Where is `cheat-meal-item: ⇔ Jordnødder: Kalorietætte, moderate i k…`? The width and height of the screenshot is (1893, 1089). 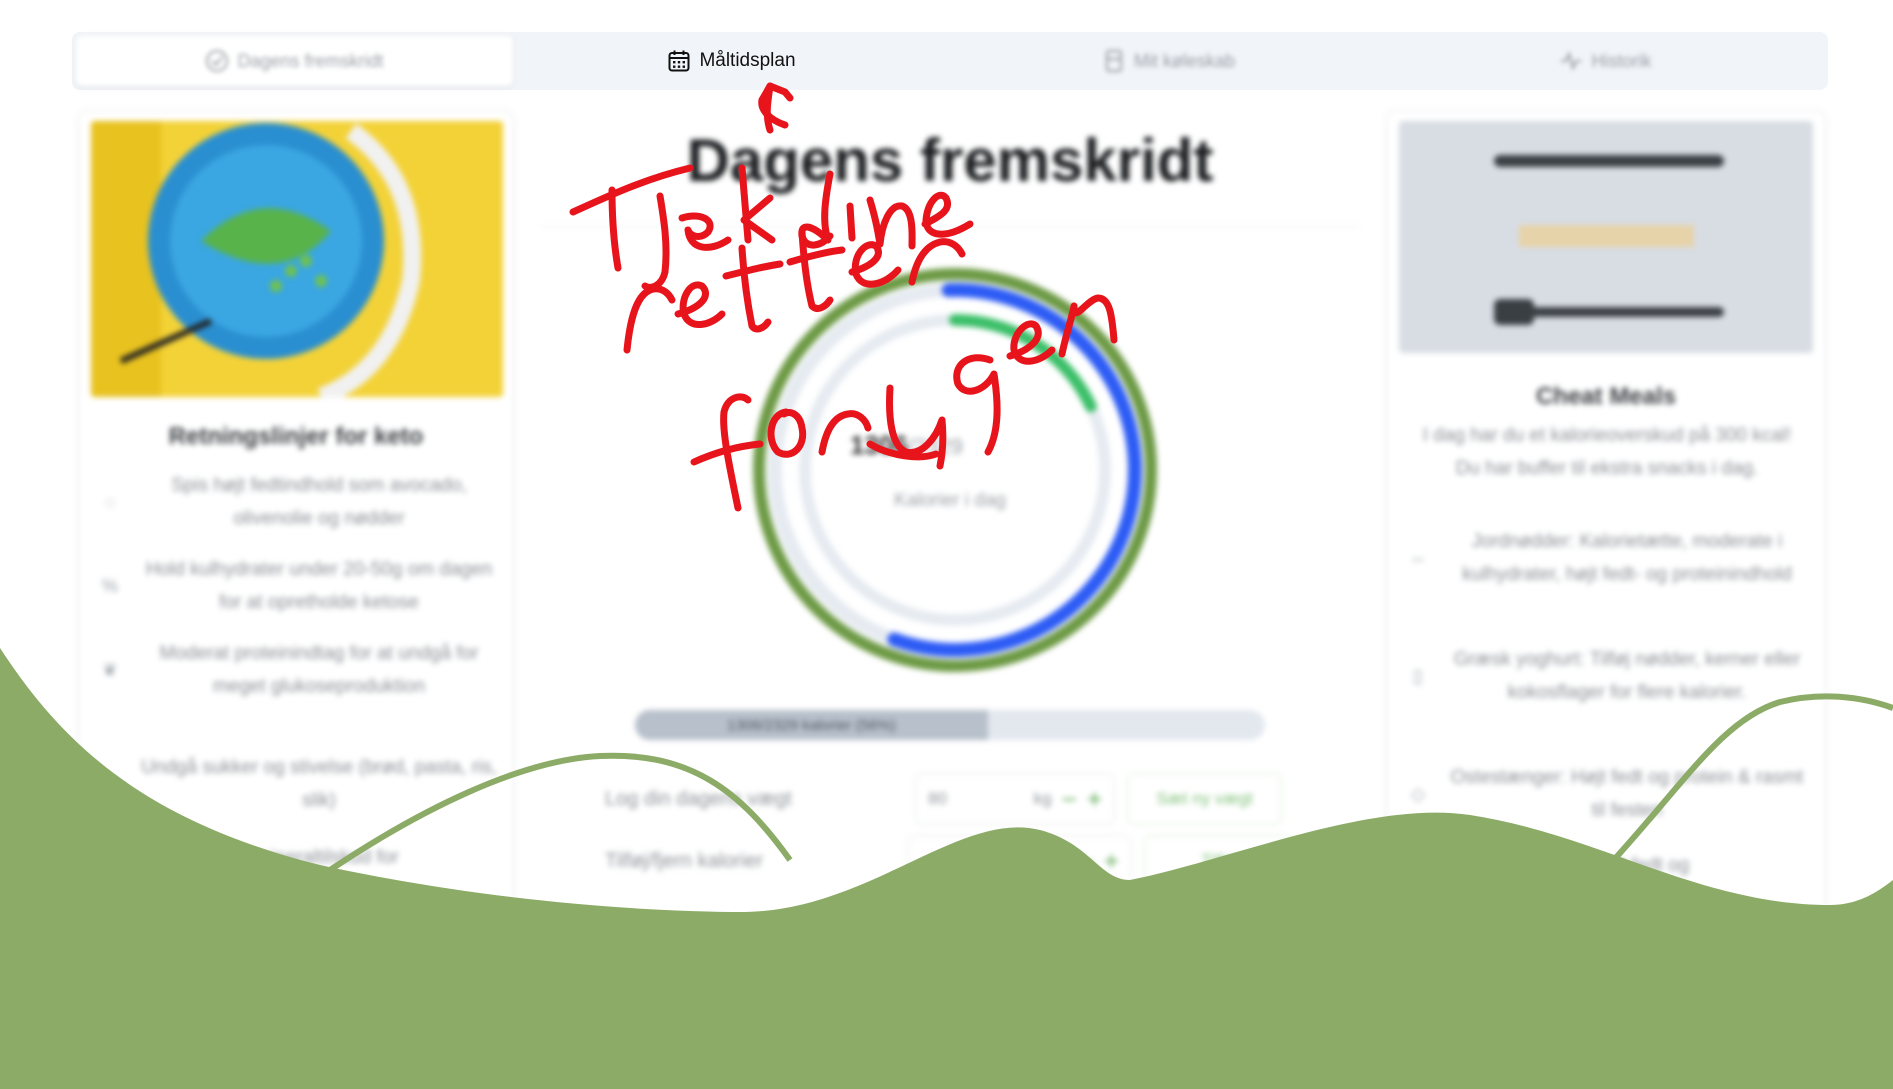
cheat-meal-item: ⇔ Jordnødder: Kalorietætte, moderate i k… is located at coordinates (1607, 558).